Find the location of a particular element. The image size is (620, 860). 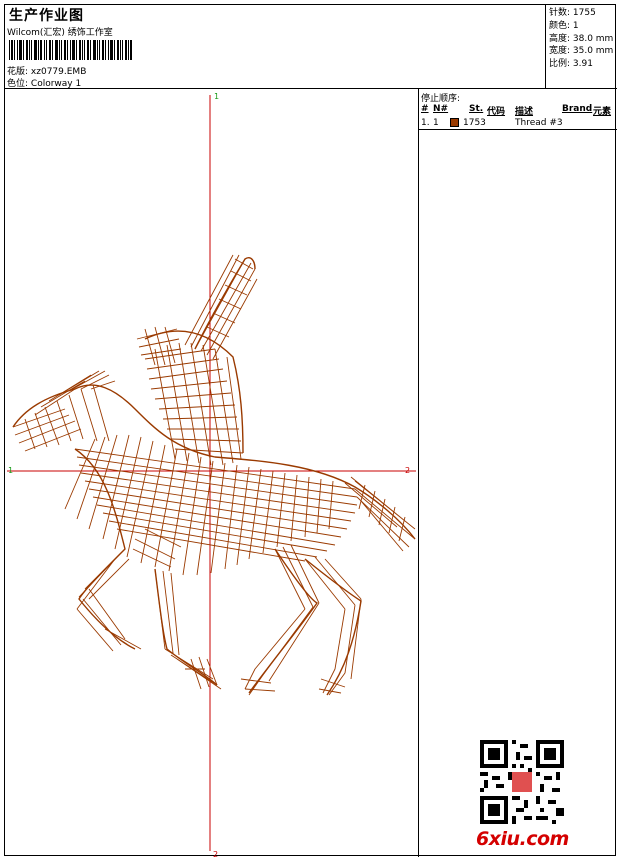

barcode is located at coordinates (70, 50).